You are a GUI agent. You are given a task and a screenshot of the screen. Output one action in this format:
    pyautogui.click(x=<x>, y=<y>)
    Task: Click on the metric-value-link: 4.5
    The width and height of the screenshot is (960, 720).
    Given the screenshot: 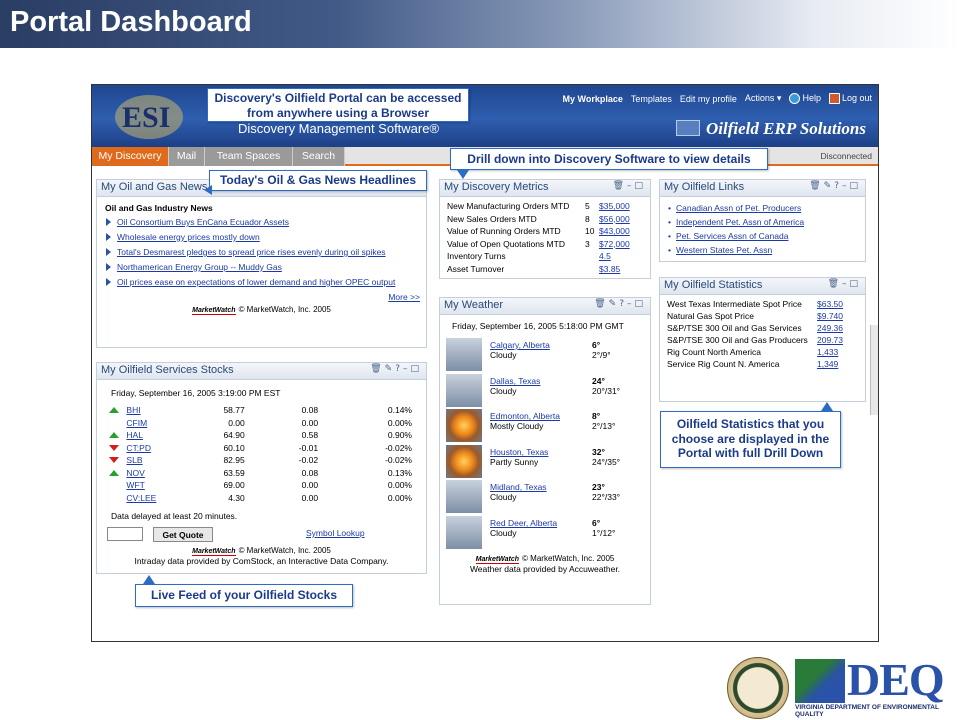 What is the action you would take?
    pyautogui.click(x=605, y=256)
    